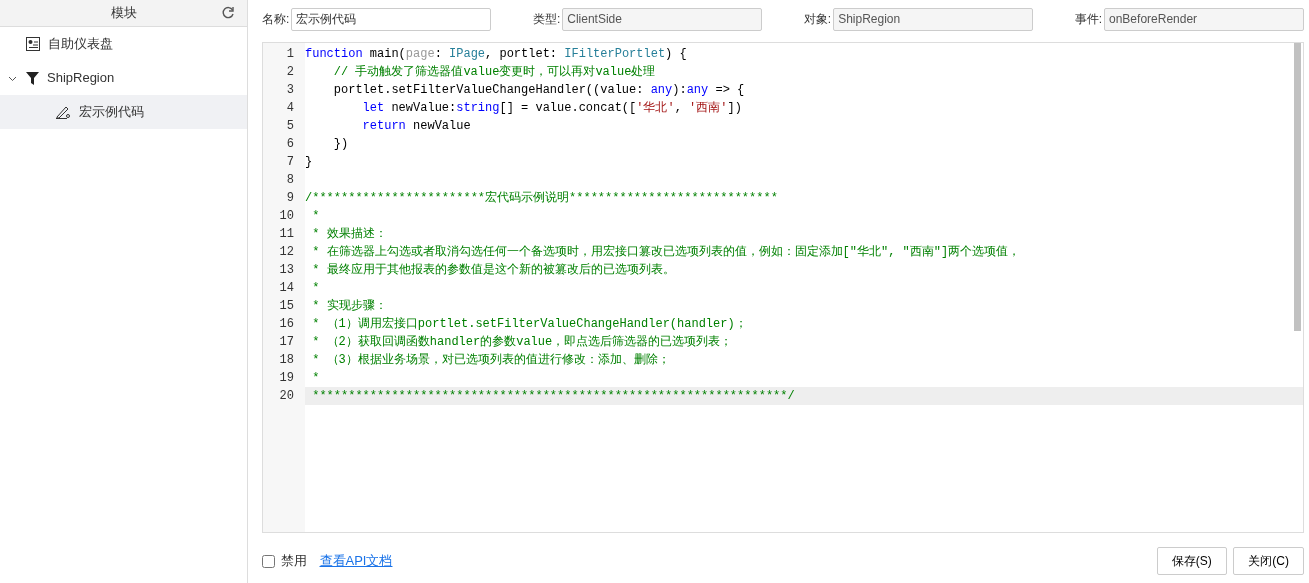 This screenshot has width=1309, height=583. I want to click on line-number: 7, so click(290, 162).